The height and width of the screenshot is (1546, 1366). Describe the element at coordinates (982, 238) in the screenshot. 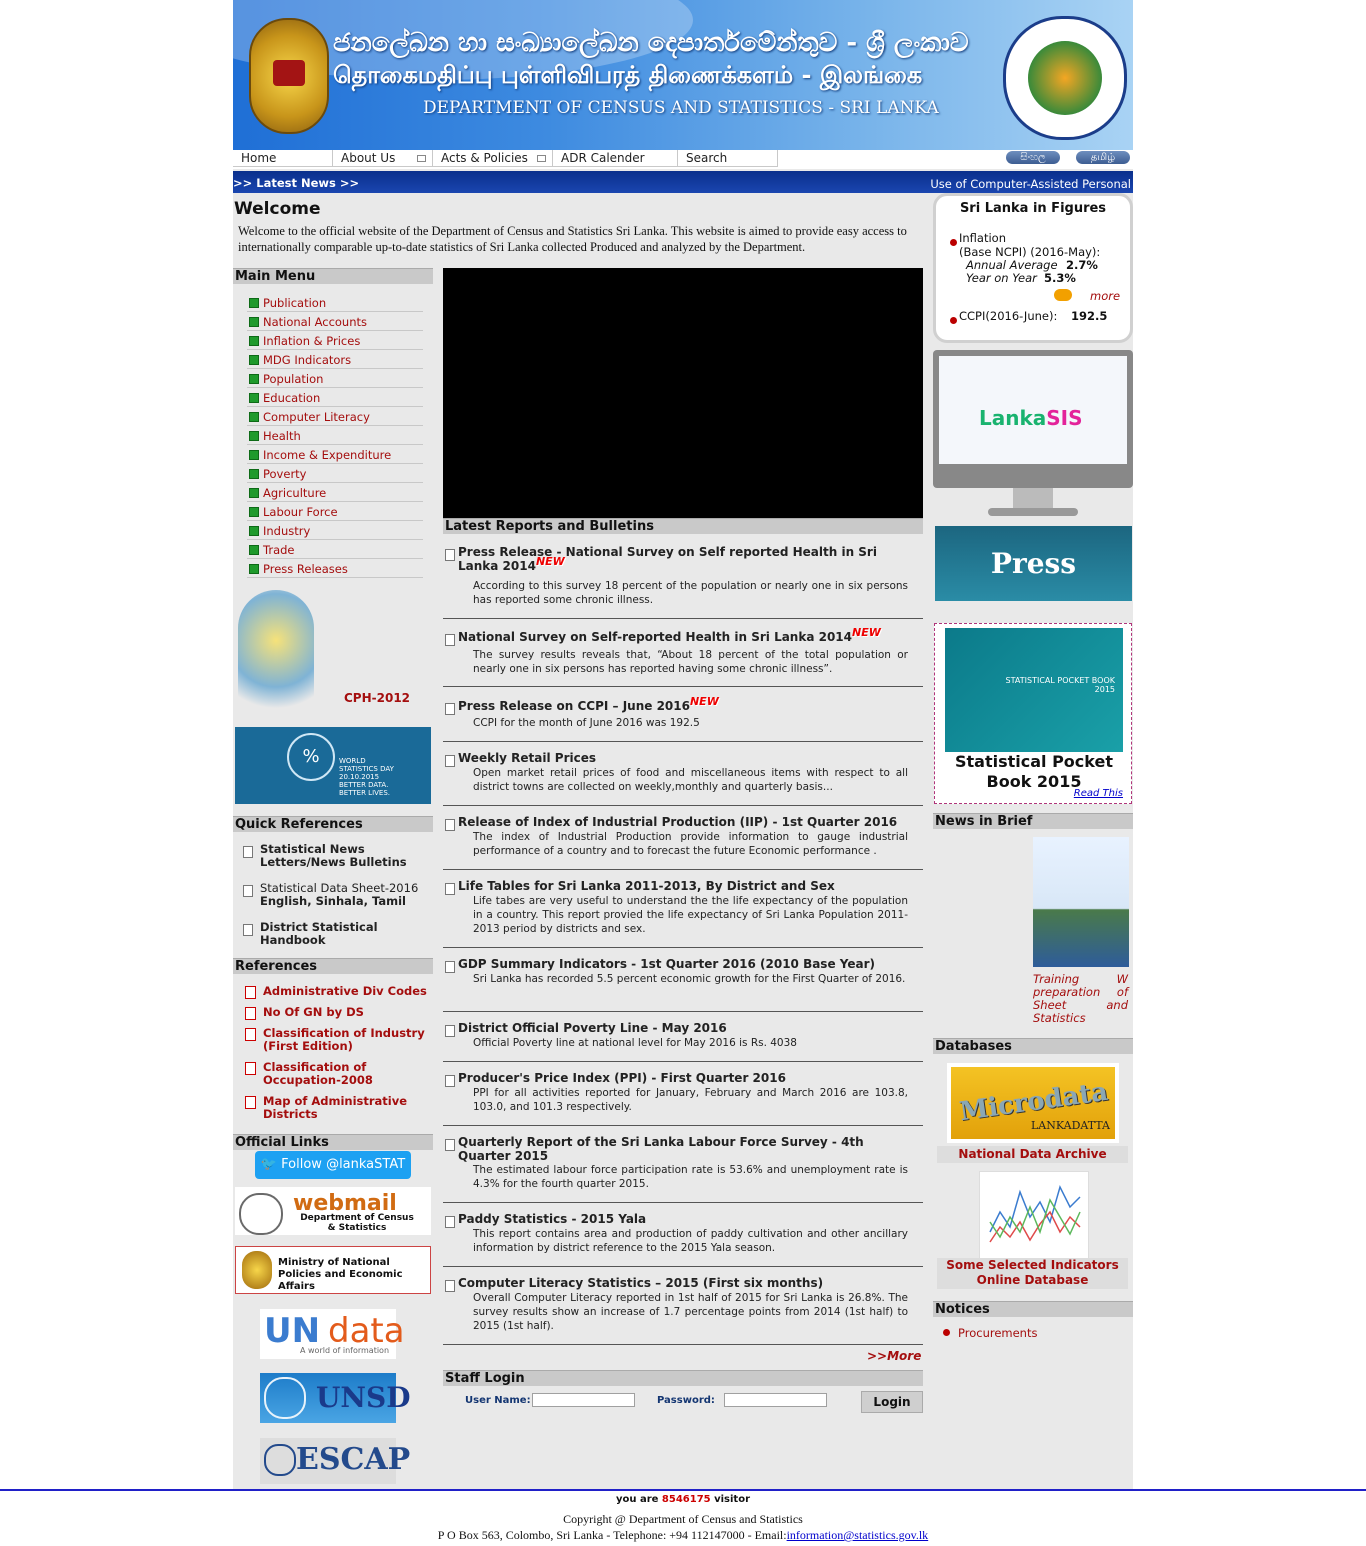

I see `inflation-label: Inflation` at that location.